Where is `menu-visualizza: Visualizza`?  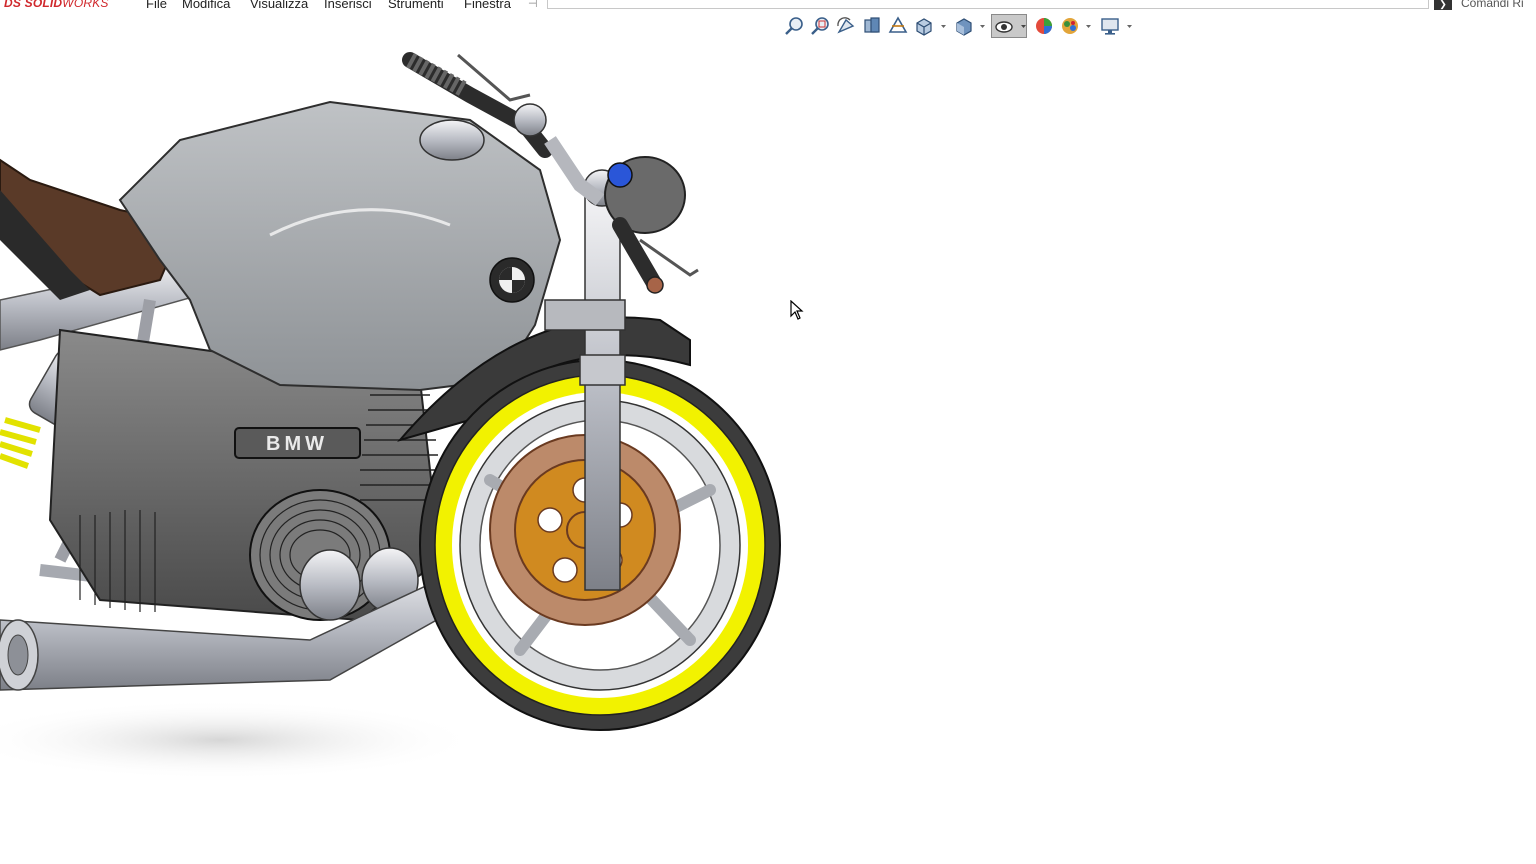
menu-visualizza: Visualizza is located at coordinates (279, 5).